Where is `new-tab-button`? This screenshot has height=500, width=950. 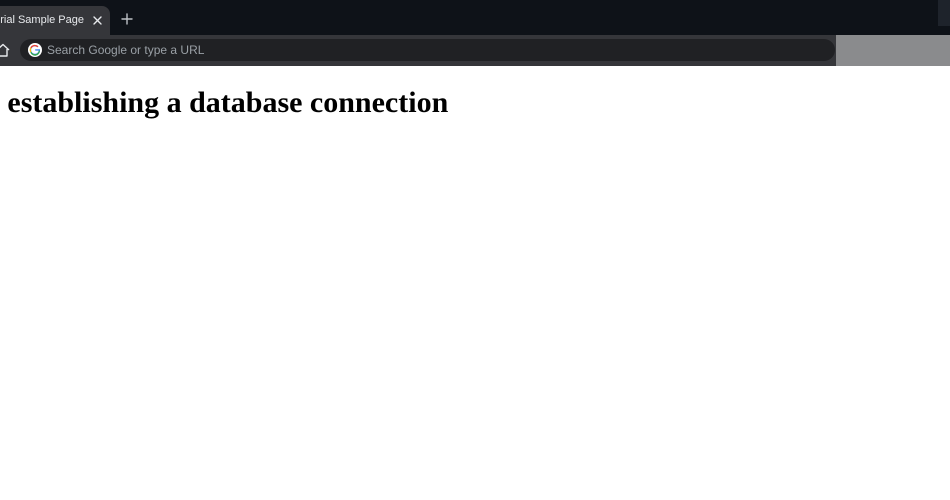 new-tab-button is located at coordinates (127, 19).